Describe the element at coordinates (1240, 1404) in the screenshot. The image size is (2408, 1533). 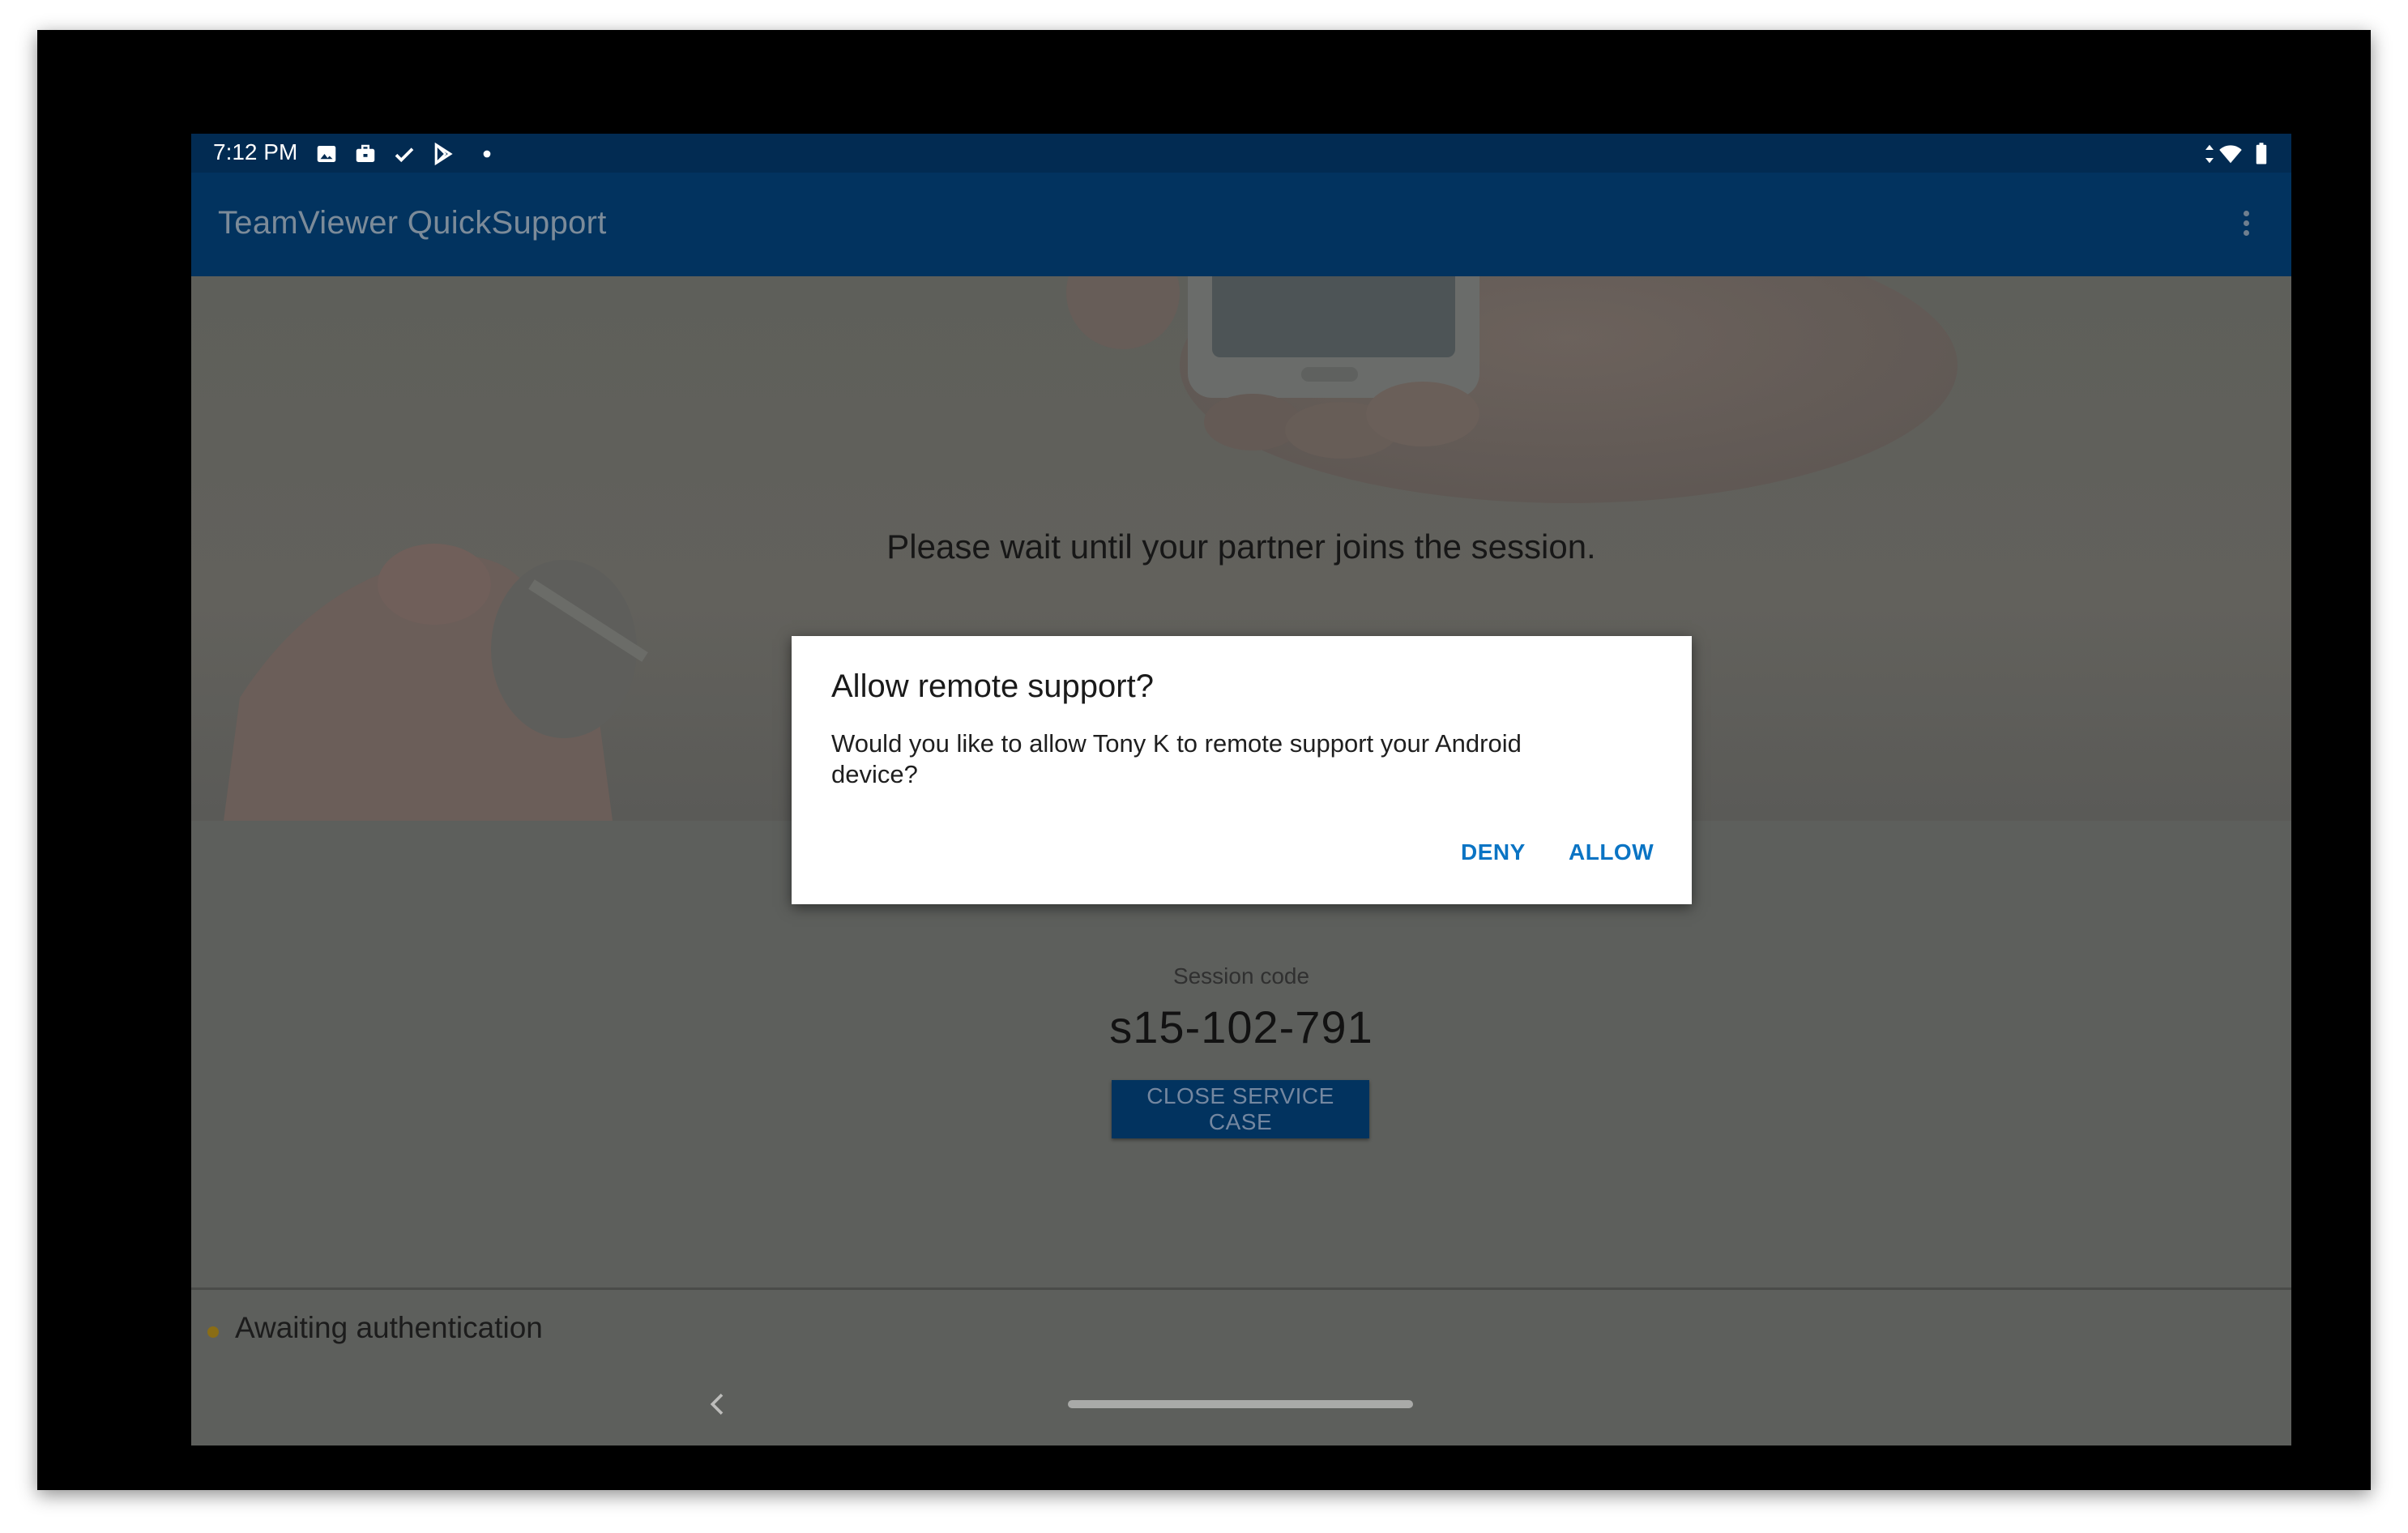
I see `home-handle-icon` at that location.